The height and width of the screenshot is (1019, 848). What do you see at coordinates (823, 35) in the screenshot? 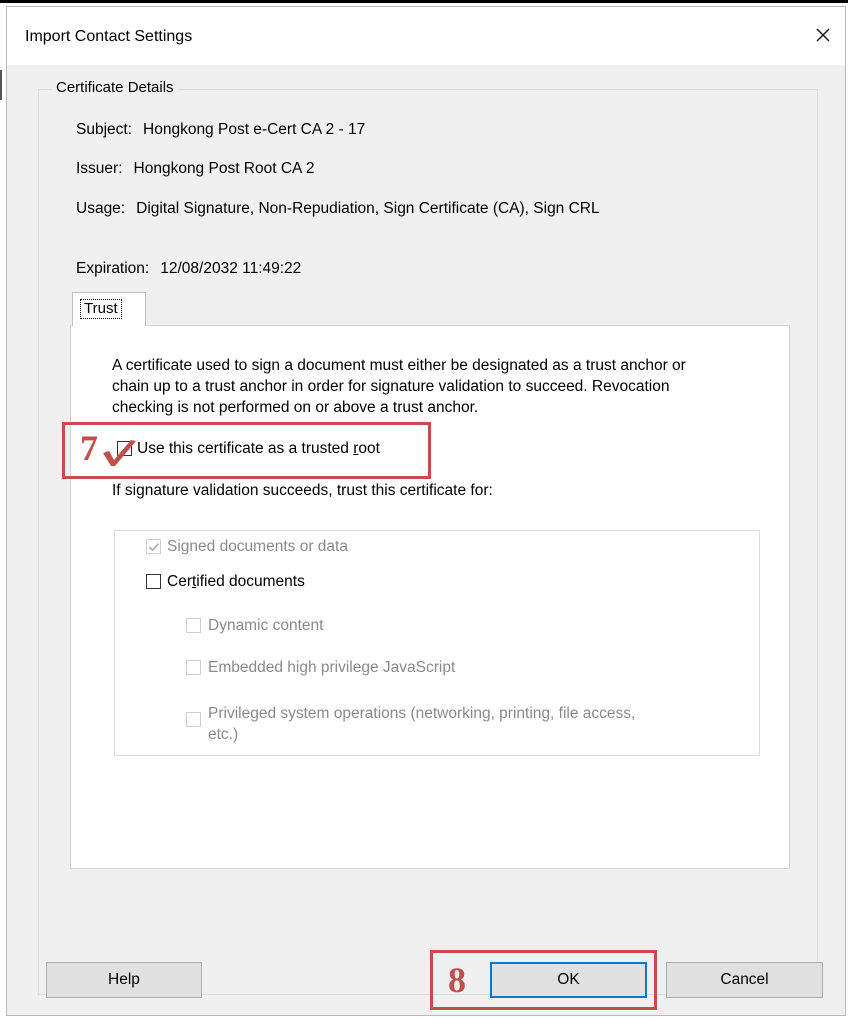
I see `close-icon` at bounding box center [823, 35].